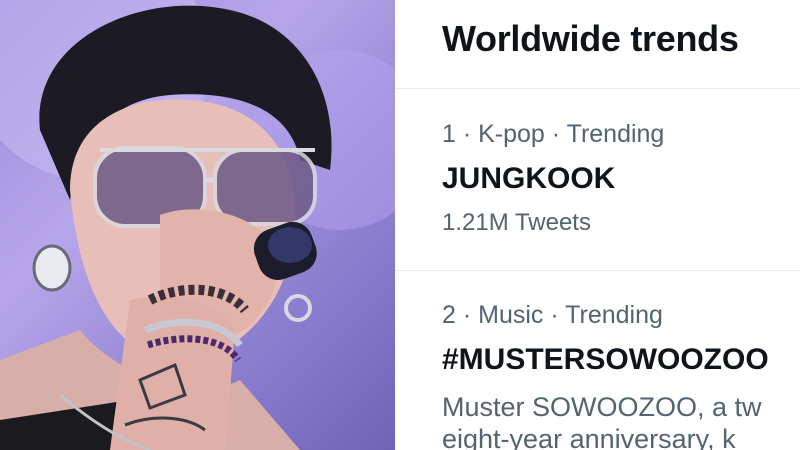  What do you see at coordinates (602, 407) in the screenshot?
I see `trend-description-line: Muster SOWOOZOO, a tw` at bounding box center [602, 407].